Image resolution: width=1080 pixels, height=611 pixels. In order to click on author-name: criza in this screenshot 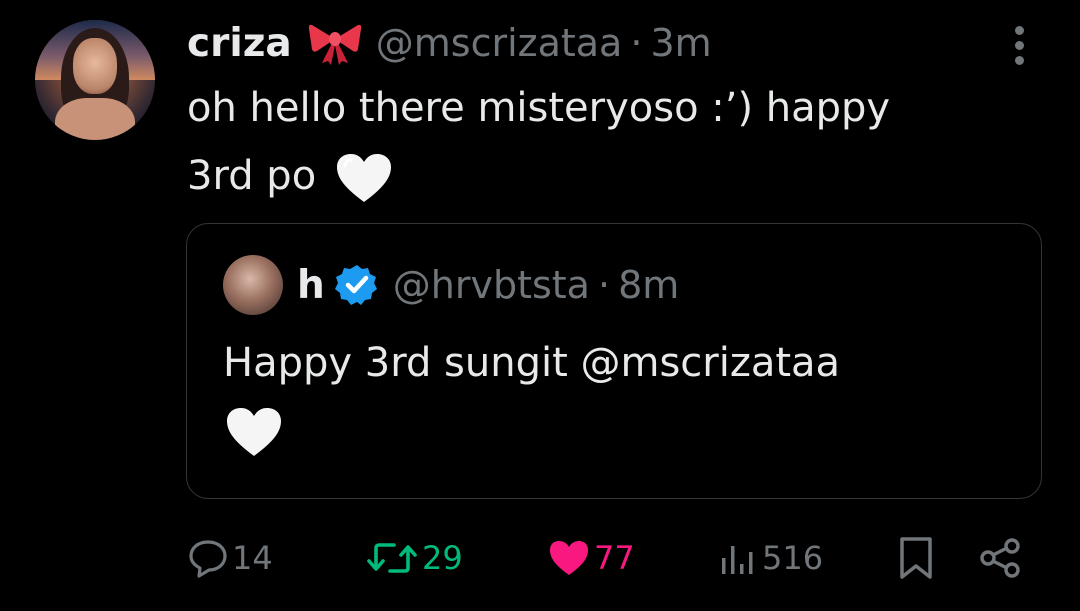, I will do `click(239, 43)`.